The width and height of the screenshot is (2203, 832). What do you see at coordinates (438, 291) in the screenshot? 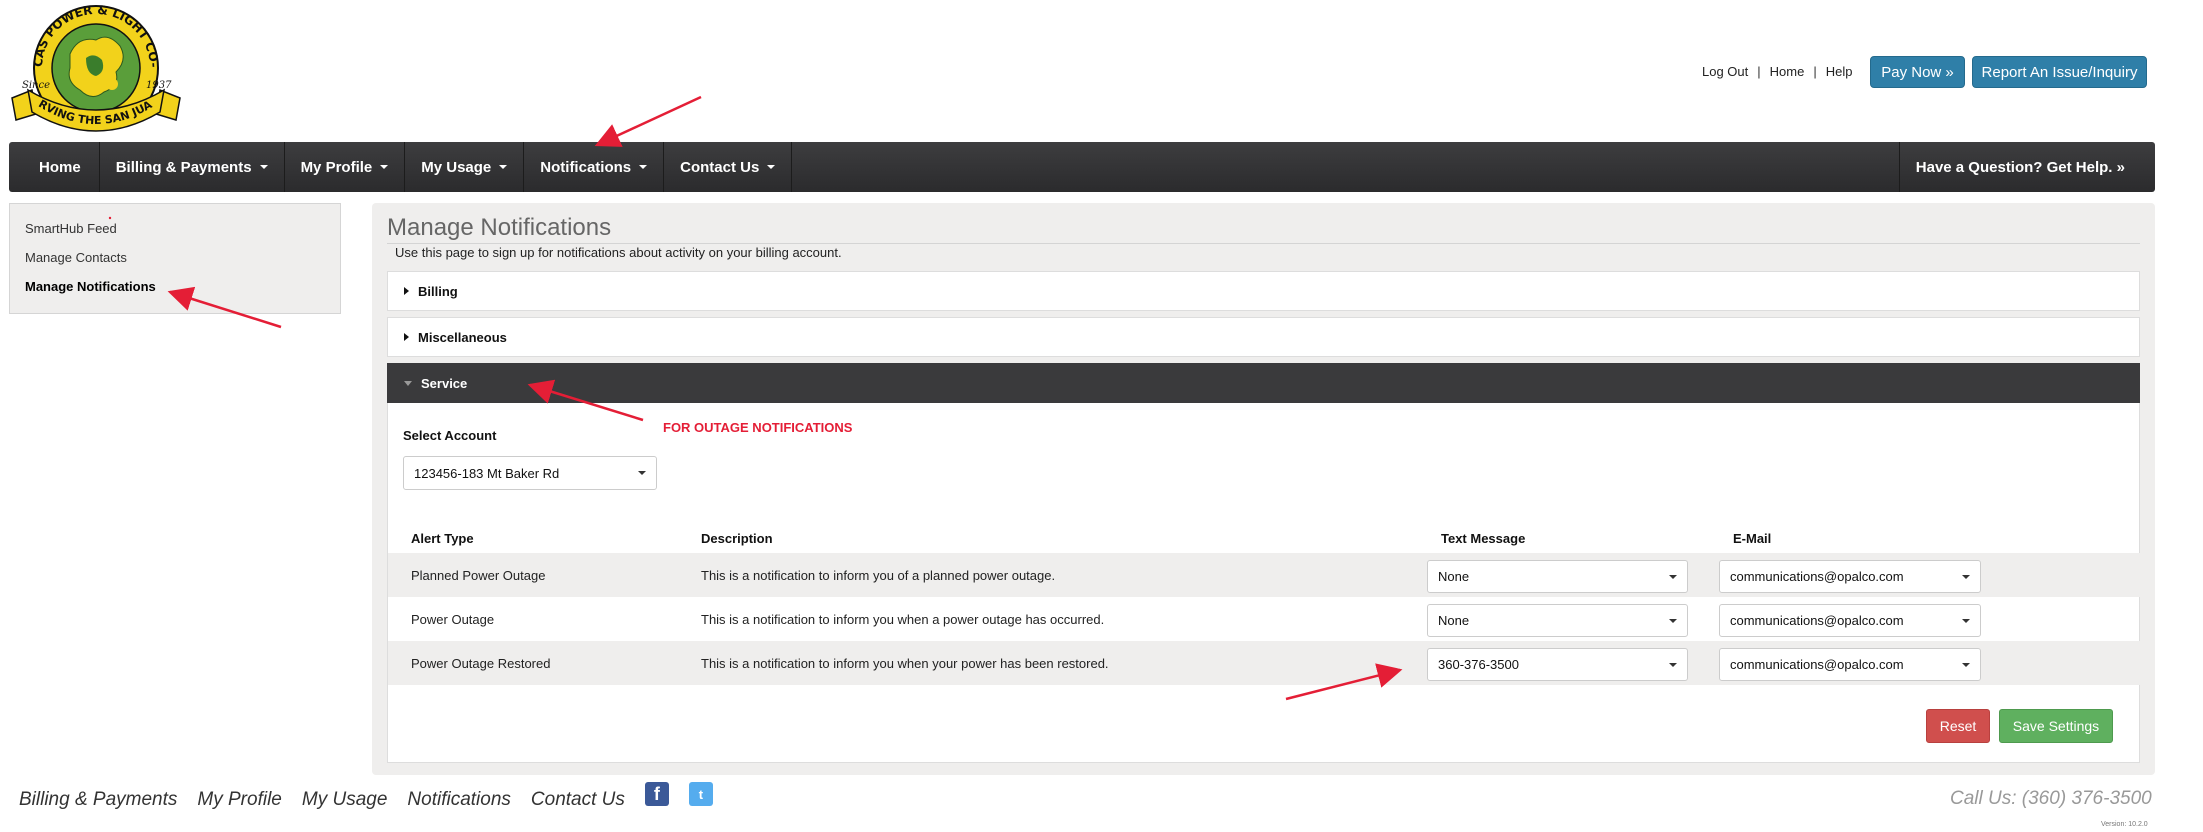
I see `section-billing-label: Billing` at bounding box center [438, 291].